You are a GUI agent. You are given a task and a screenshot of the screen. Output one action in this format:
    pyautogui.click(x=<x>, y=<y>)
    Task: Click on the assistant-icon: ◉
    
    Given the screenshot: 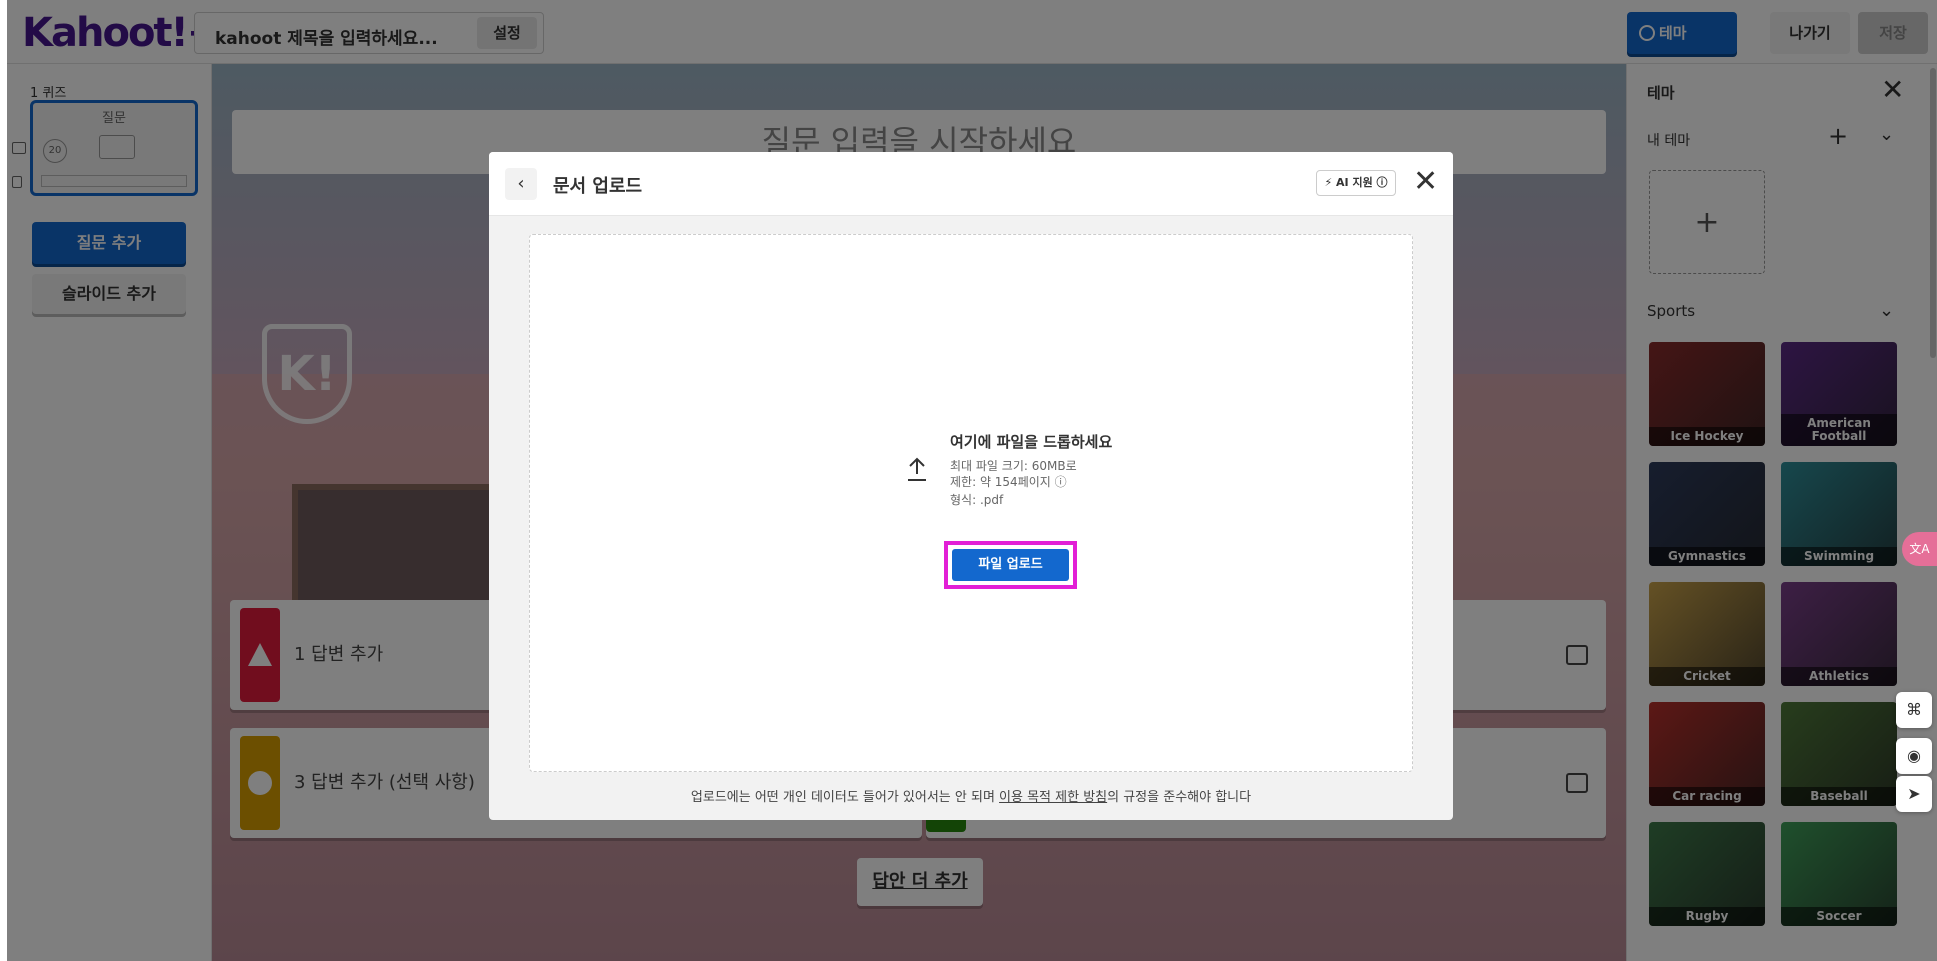 What is the action you would take?
    pyautogui.click(x=1914, y=756)
    